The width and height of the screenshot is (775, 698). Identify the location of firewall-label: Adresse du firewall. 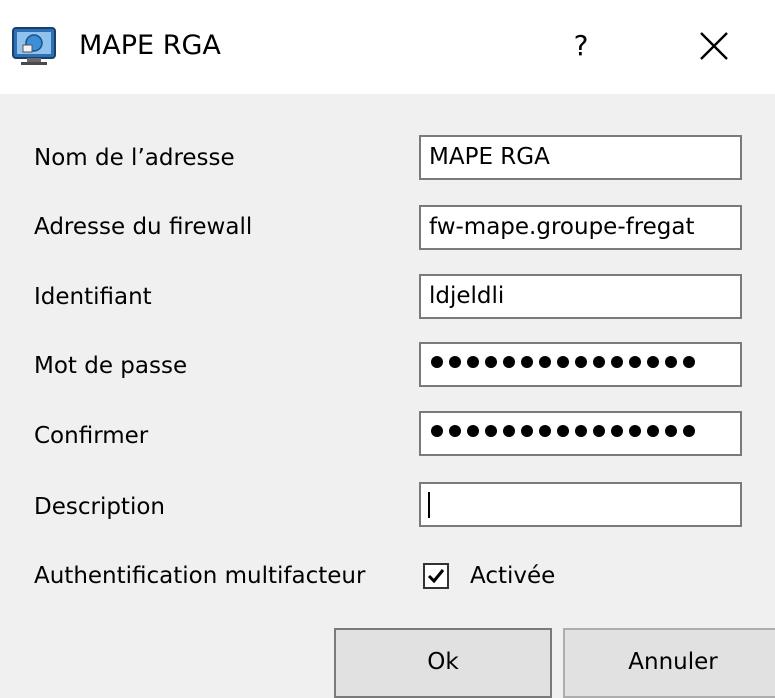
(143, 227).